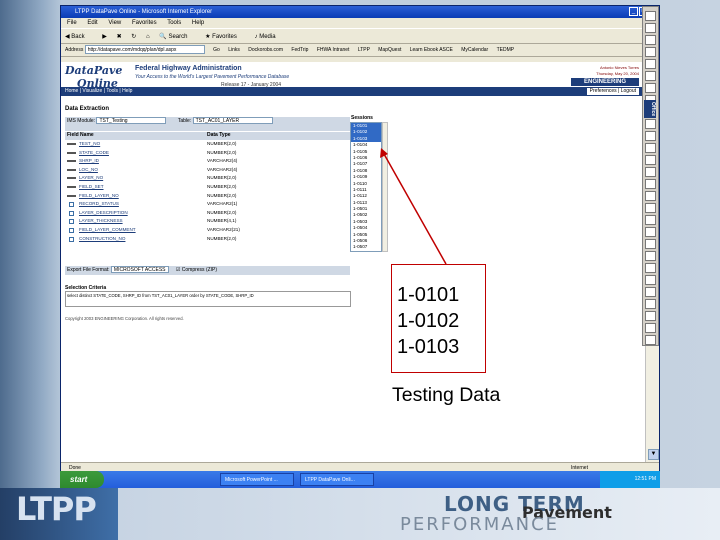 The height and width of the screenshot is (540, 720). Describe the element at coordinates (385, 187) in the screenshot. I see `sessions-scrollbar` at that location.